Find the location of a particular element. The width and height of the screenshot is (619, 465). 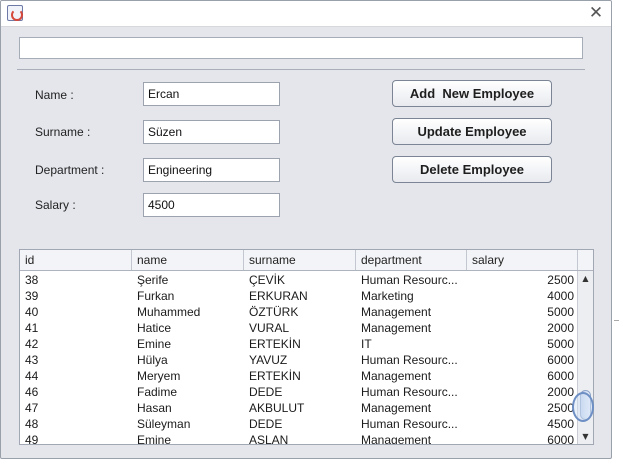

department-label: Department : is located at coordinates (70, 170).